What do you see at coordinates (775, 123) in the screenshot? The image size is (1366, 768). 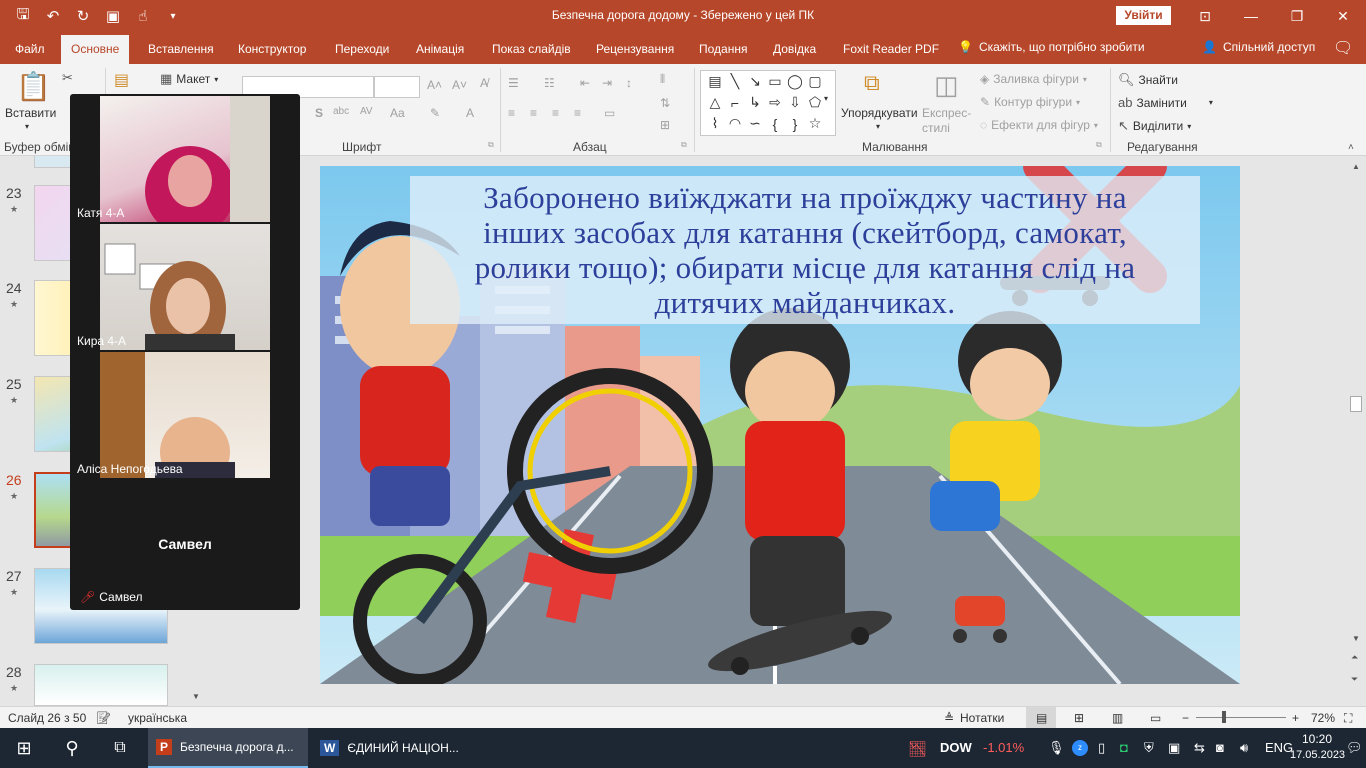 I see `left-brace-shape-icon: {` at bounding box center [775, 123].